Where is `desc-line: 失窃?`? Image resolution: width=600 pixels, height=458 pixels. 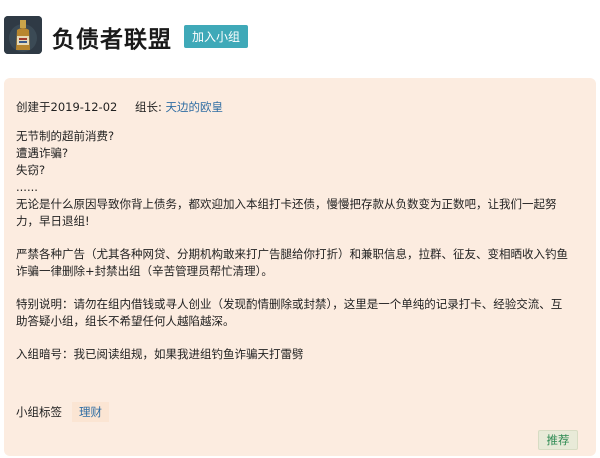 desc-line: 失窃? is located at coordinates (31, 170).